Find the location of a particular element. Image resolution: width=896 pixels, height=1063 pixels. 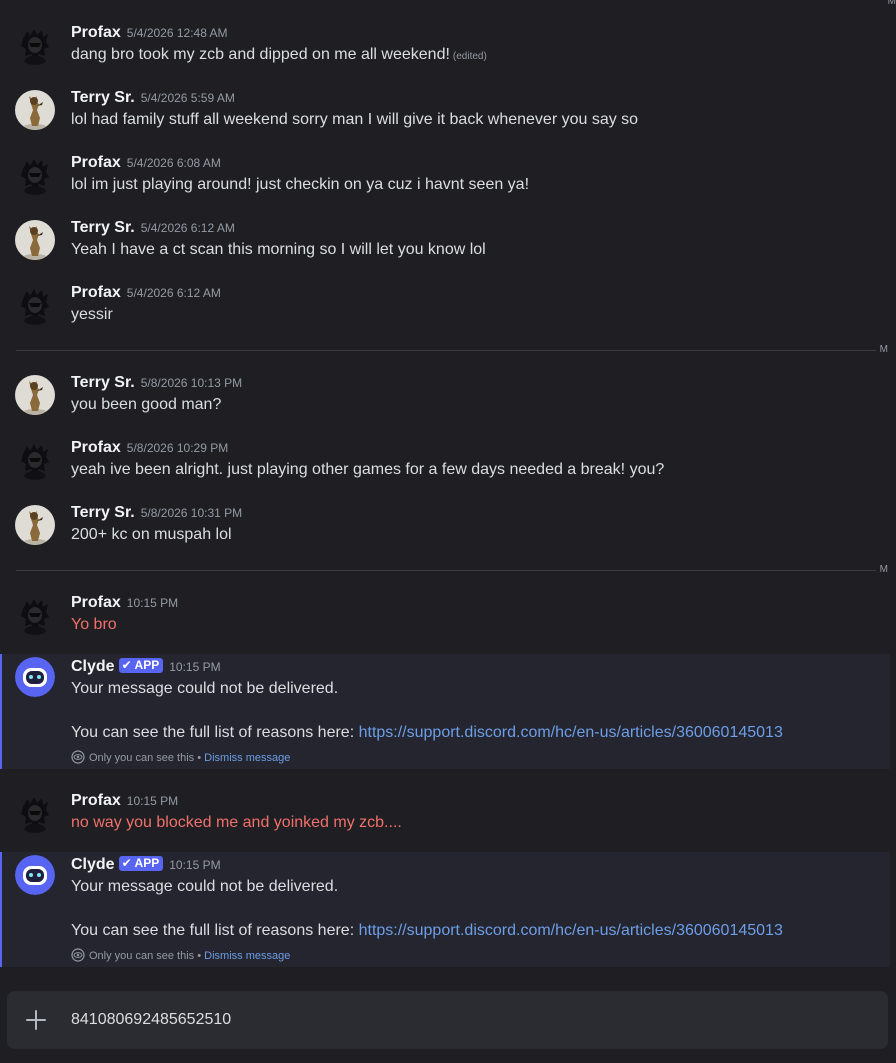

message-header: Terry Sr. 5/4/2026 5:59 AM is located at coordinates (153, 98).